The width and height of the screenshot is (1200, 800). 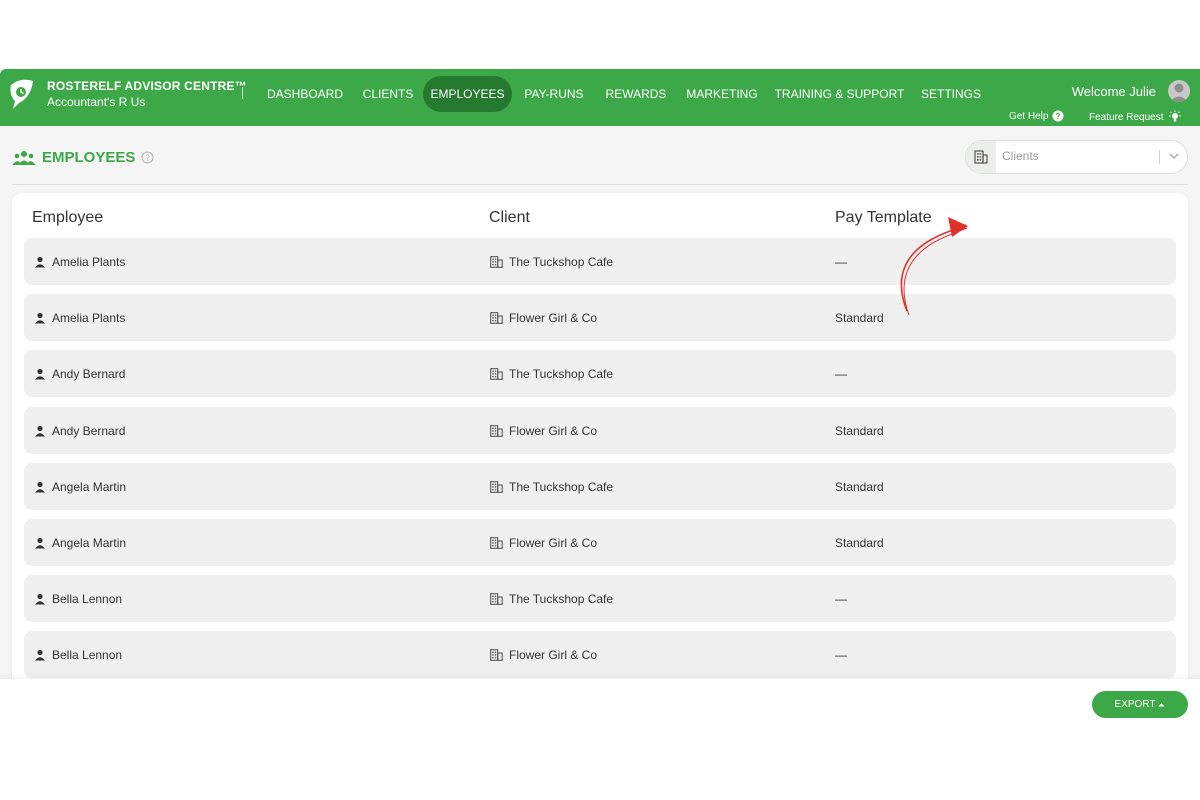 I want to click on table-row: Andy Bernard The Tuckshop Cafe —, so click(x=600, y=374).